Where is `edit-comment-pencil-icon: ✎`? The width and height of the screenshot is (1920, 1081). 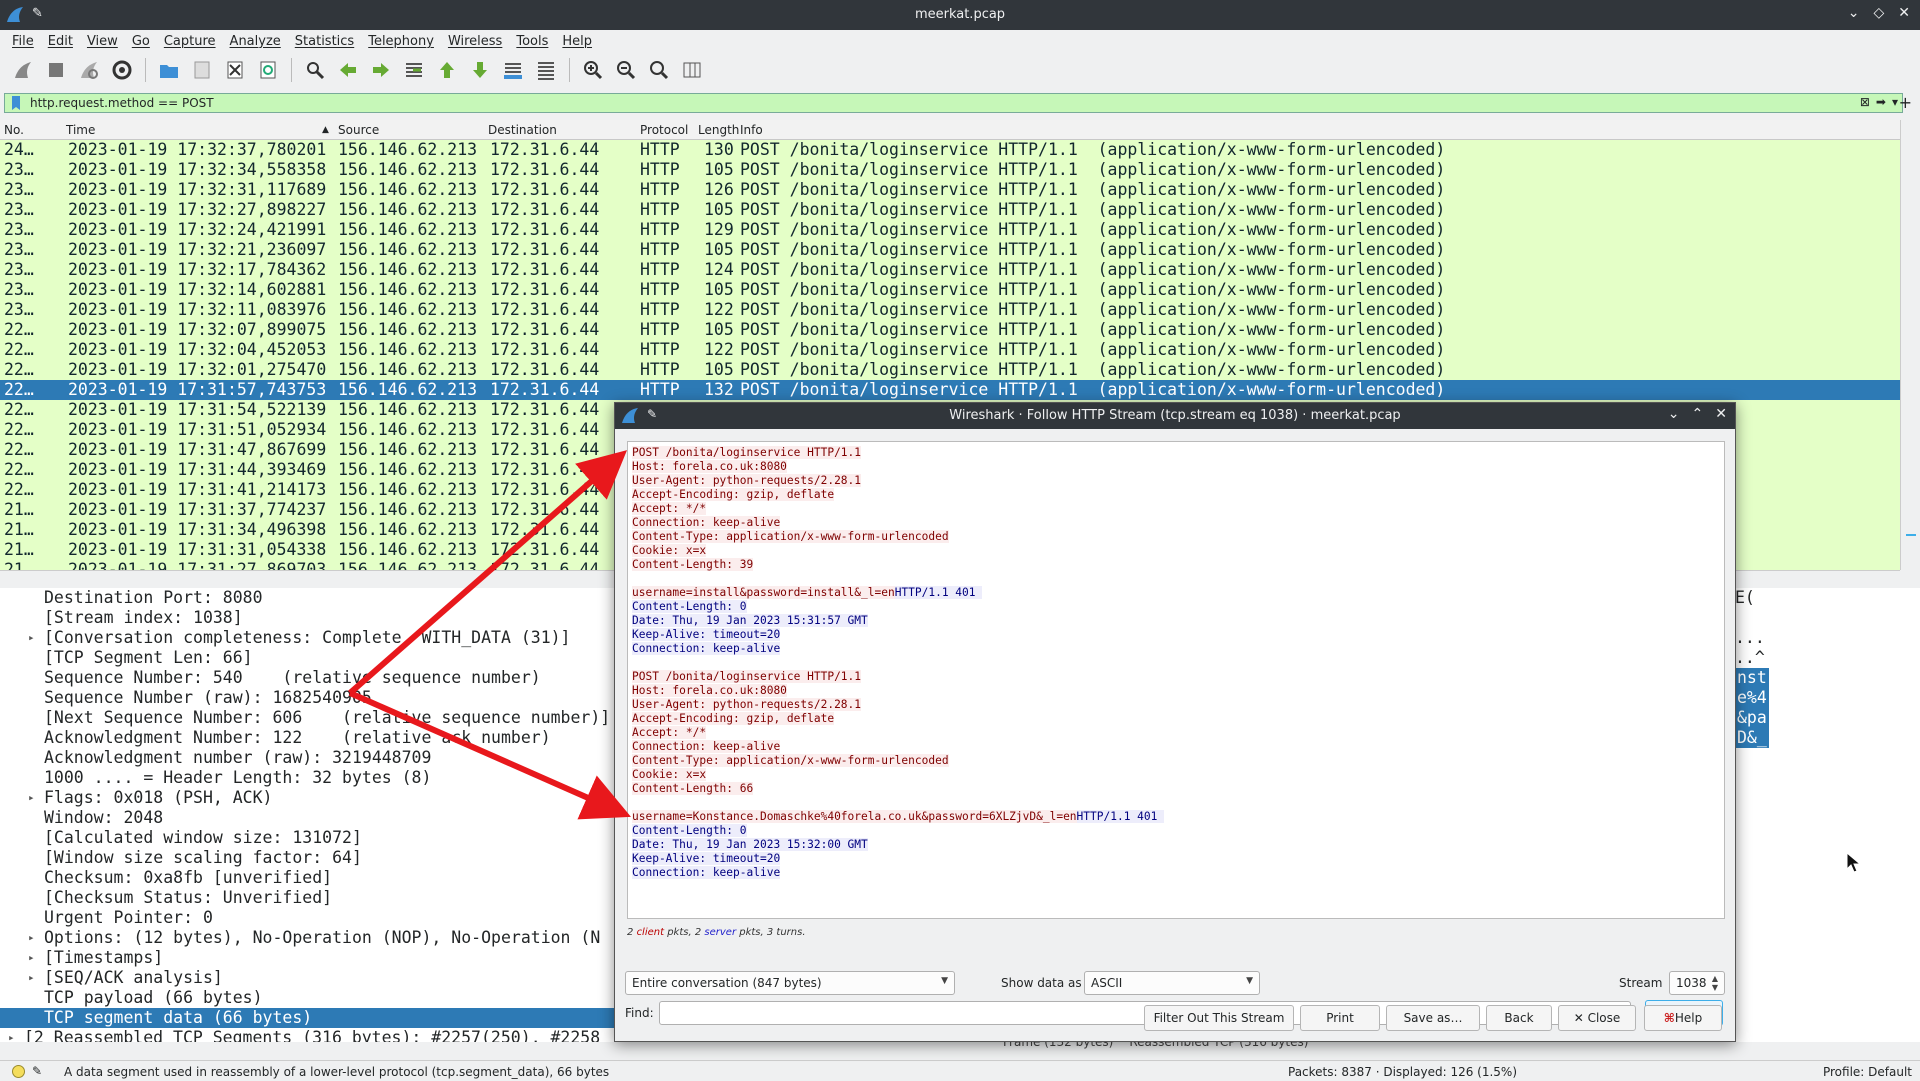 edit-comment-pencil-icon: ✎ is located at coordinates (37, 1071).